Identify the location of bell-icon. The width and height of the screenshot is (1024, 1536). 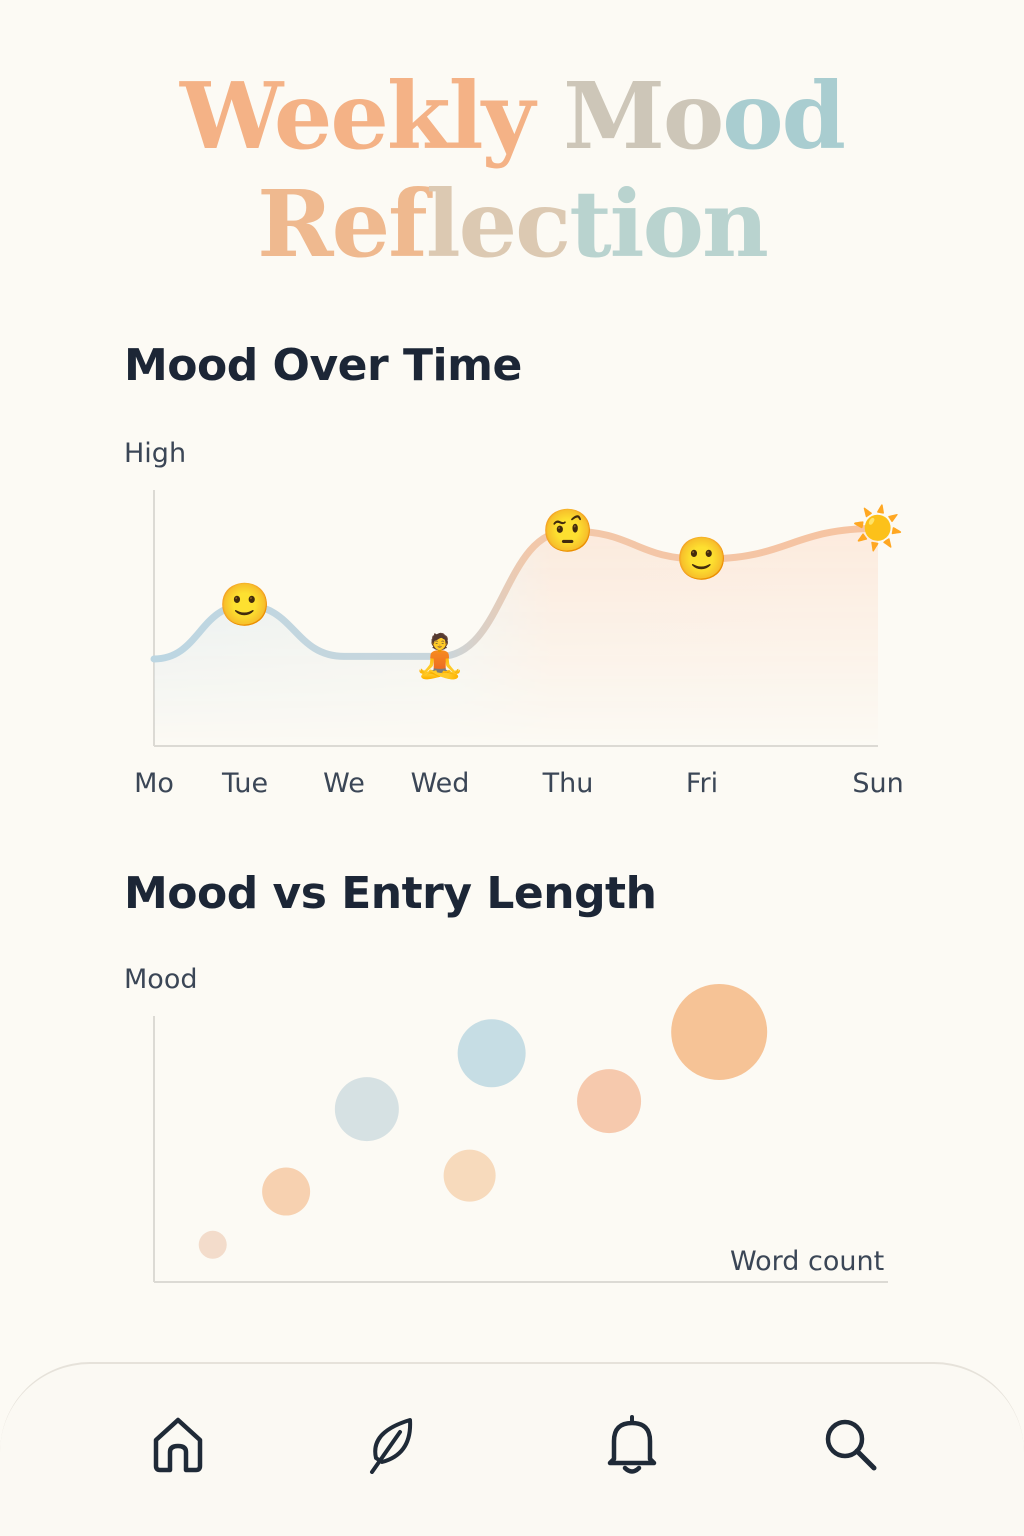
(632, 1444).